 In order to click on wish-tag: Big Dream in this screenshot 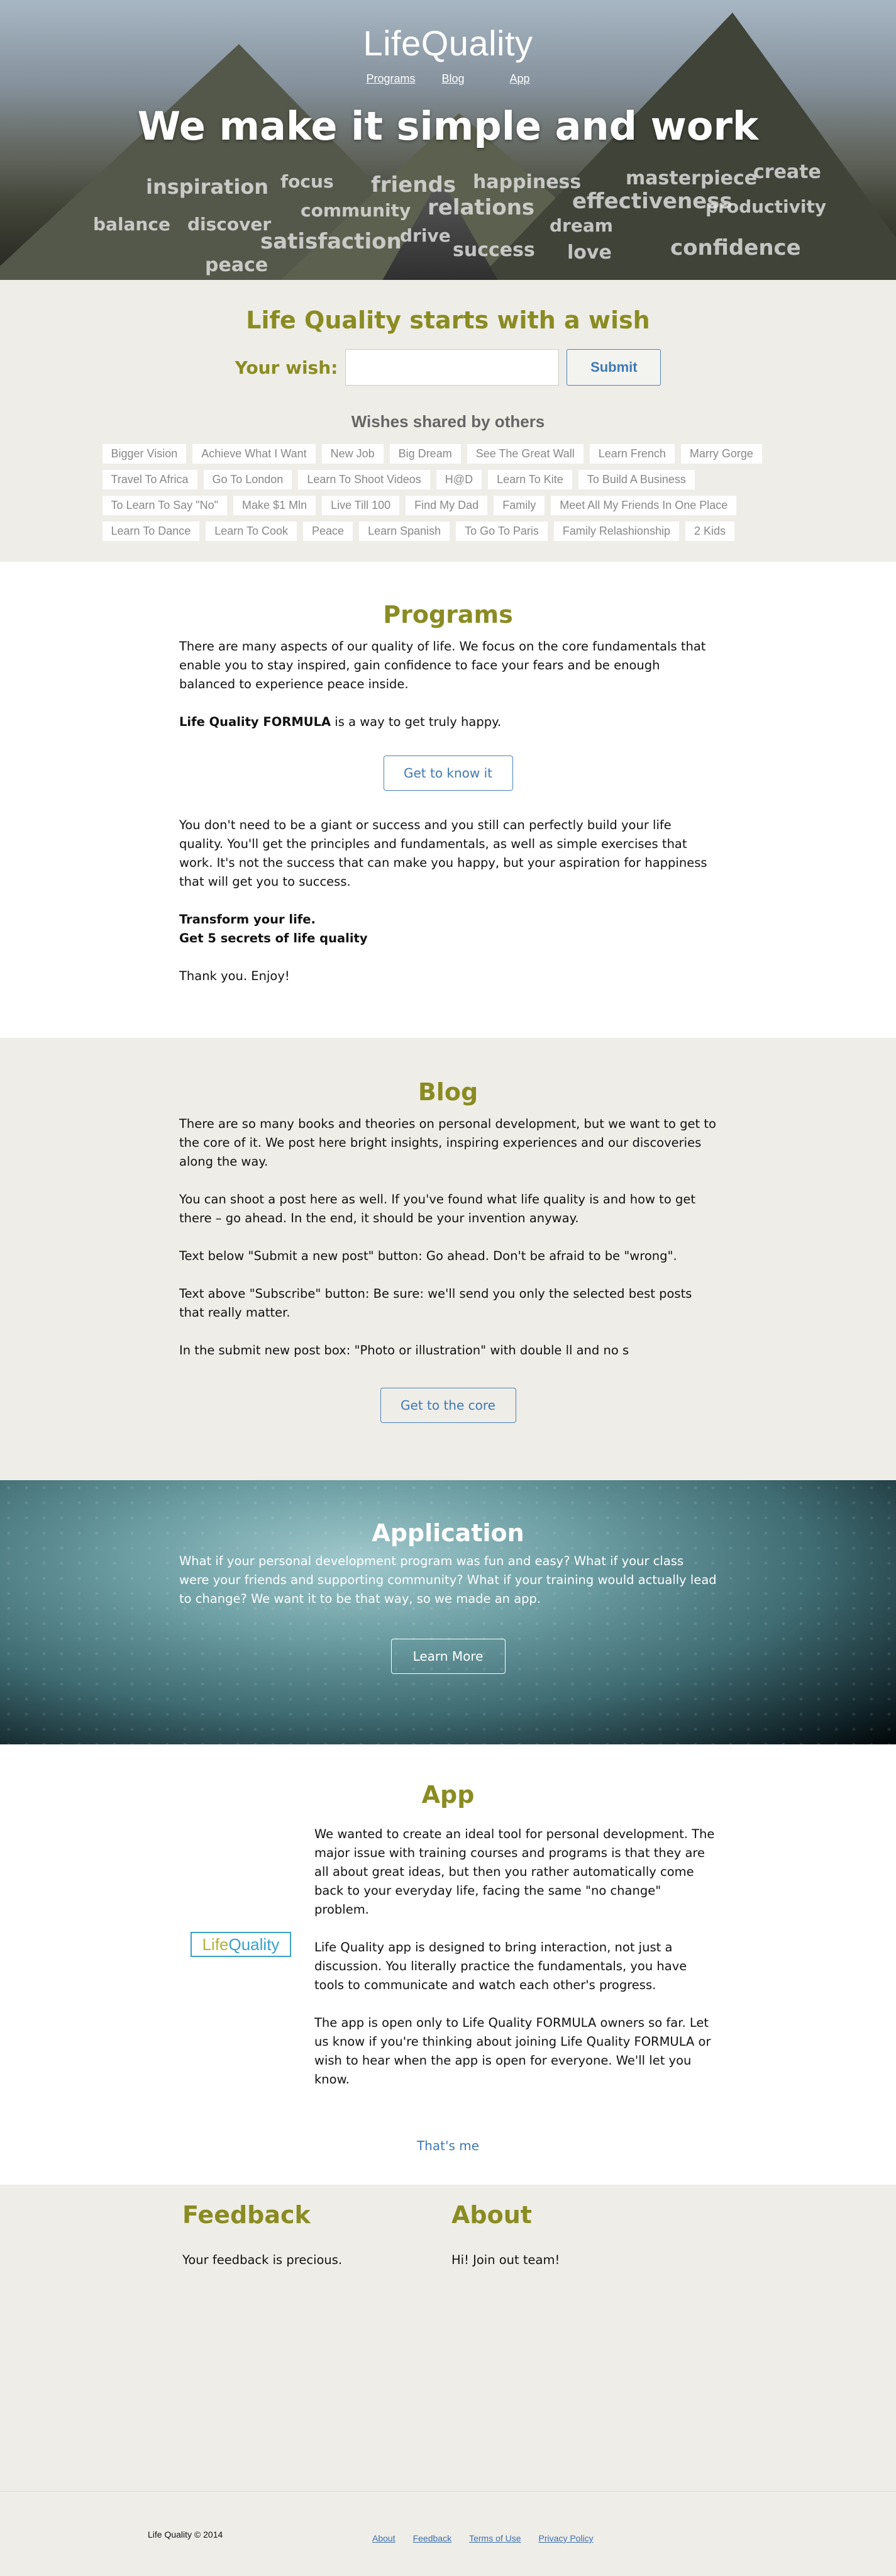, I will do `click(425, 454)`.